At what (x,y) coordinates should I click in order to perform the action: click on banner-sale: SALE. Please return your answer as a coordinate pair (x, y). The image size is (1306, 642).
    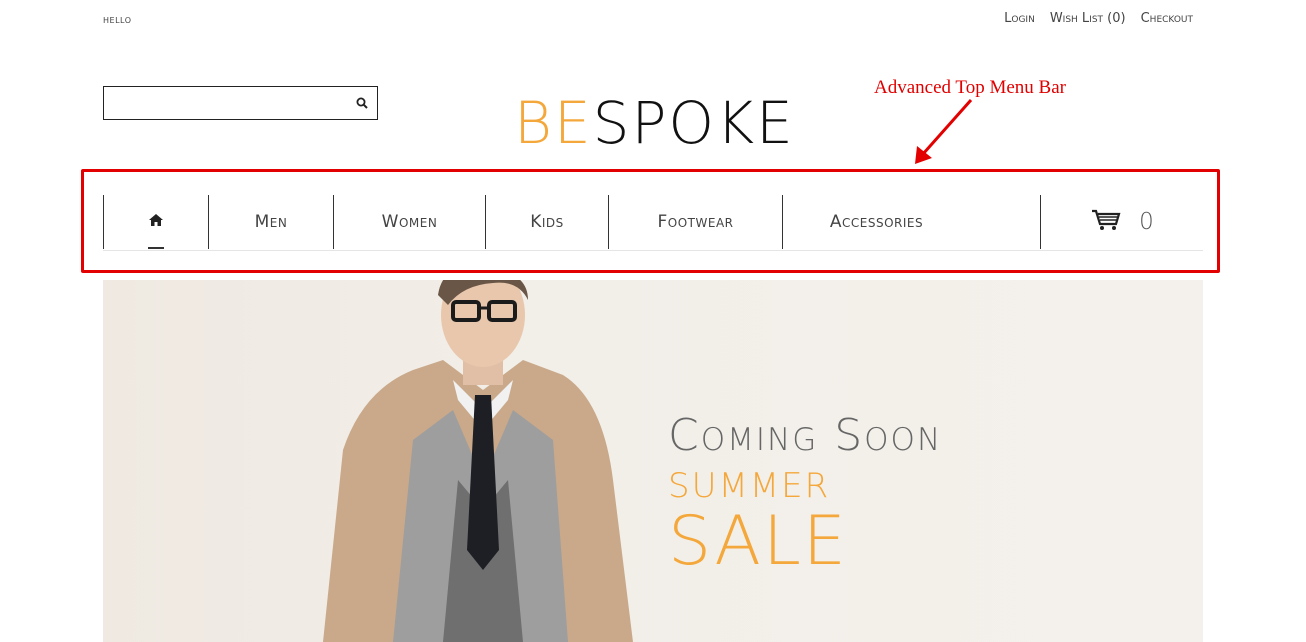
    Looking at the image, I should click on (758, 541).